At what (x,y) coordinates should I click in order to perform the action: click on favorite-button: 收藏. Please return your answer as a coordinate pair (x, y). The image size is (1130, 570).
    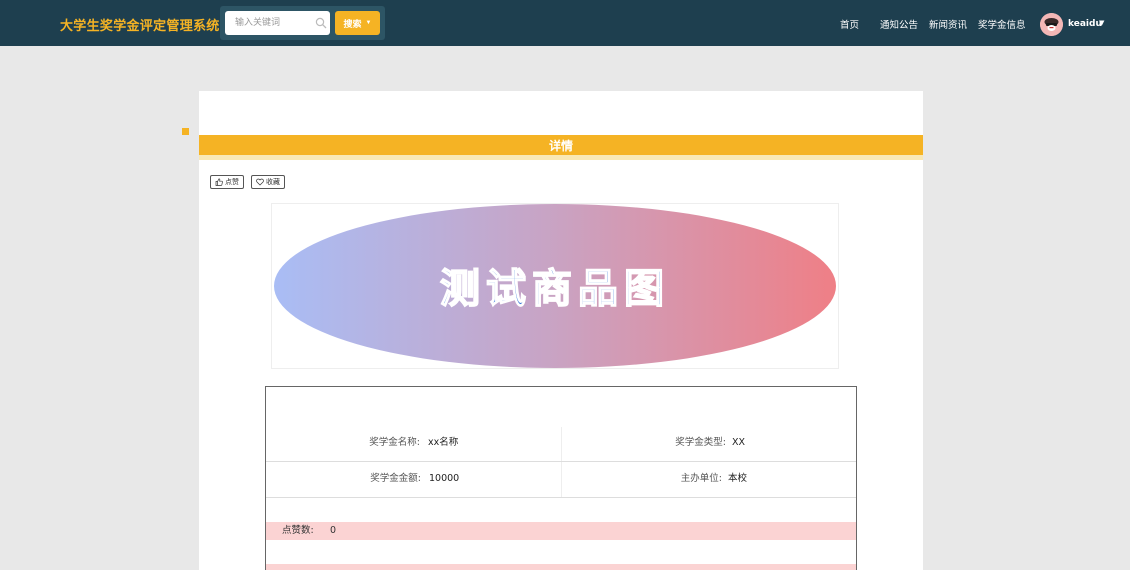
    Looking at the image, I should click on (268, 182).